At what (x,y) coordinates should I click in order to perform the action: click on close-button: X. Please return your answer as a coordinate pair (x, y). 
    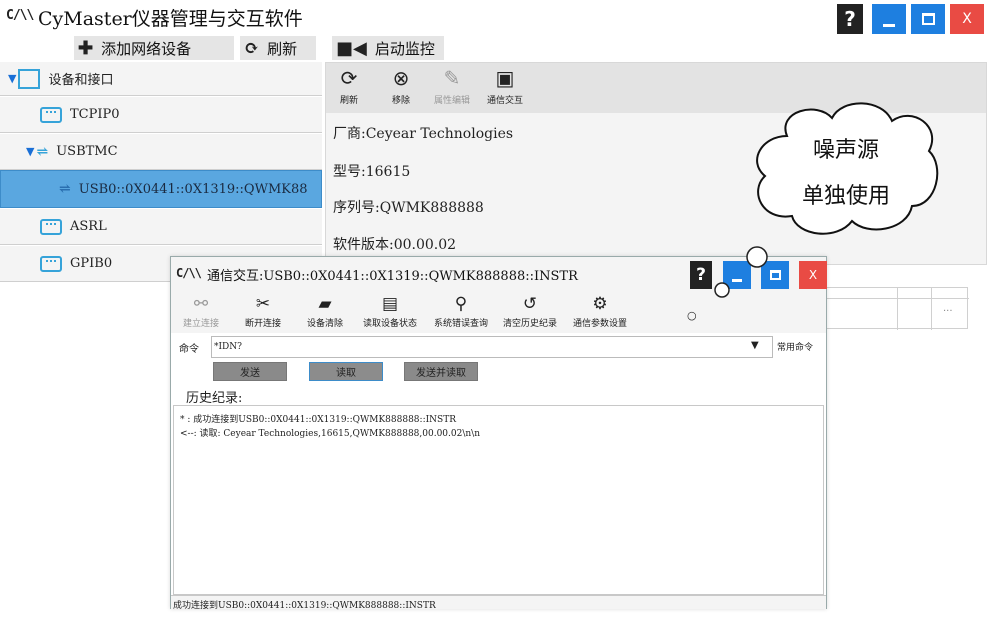
    Looking at the image, I should click on (967, 19).